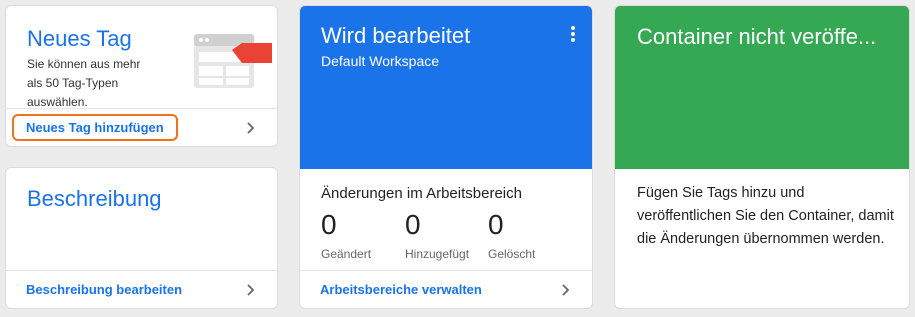 The image size is (915, 317). I want to click on workspace-title: Wird bearbeitet, so click(396, 35).